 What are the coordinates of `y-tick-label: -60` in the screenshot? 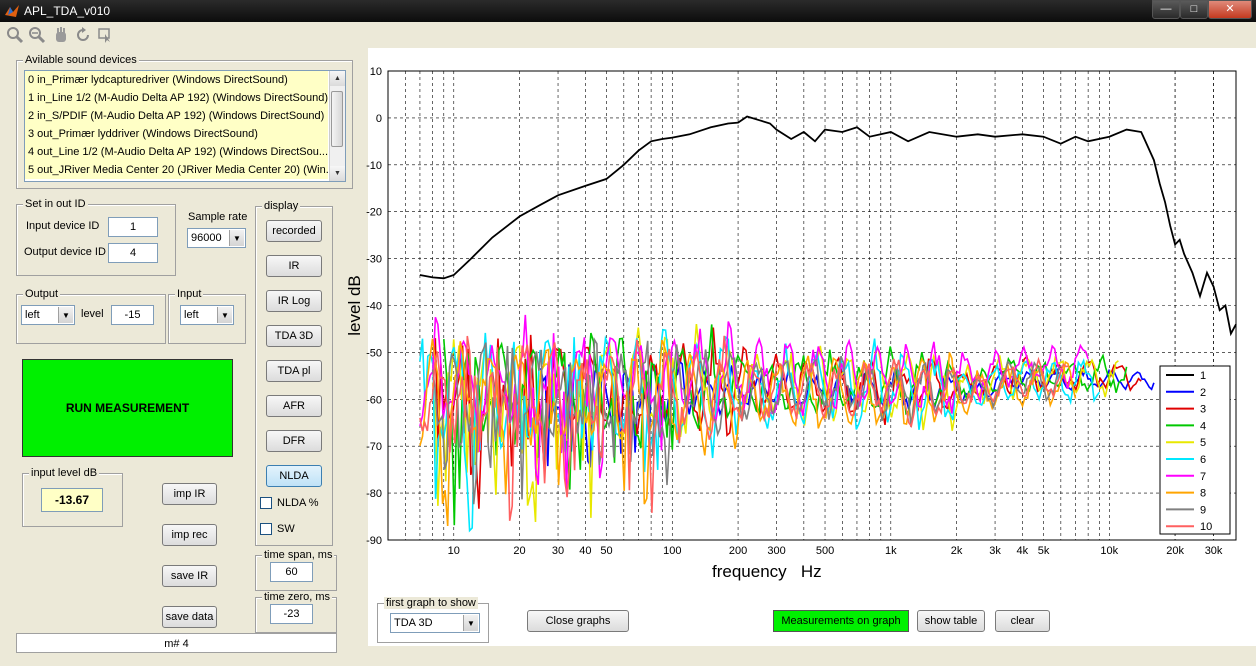 It's located at (374, 400).